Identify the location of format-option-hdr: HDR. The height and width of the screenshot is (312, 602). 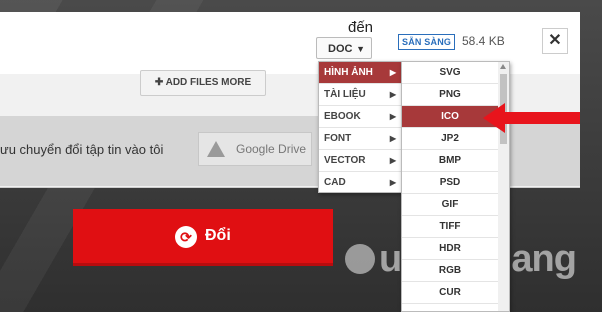
(450, 249).